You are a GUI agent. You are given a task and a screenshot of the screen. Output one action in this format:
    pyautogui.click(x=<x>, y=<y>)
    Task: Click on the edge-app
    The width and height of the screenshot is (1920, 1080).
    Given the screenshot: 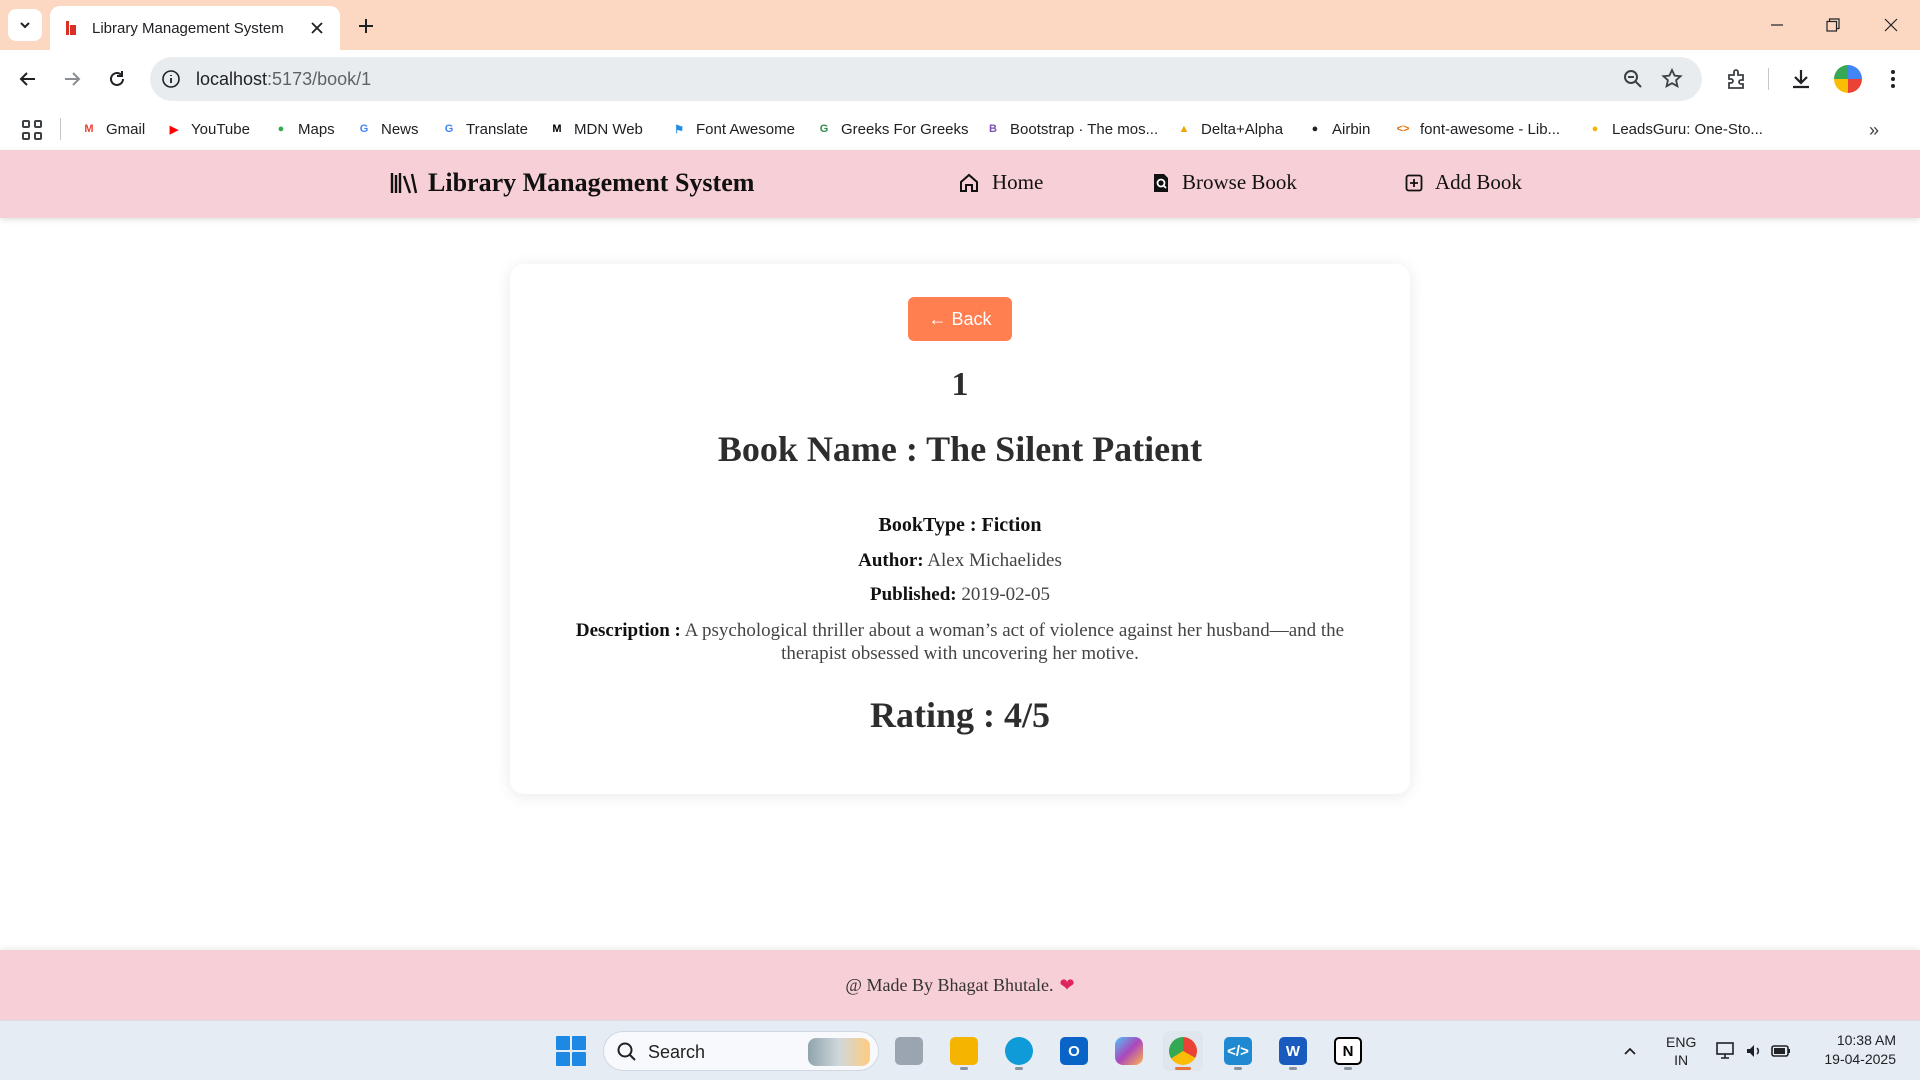 What is the action you would take?
    pyautogui.click(x=1019, y=1051)
    